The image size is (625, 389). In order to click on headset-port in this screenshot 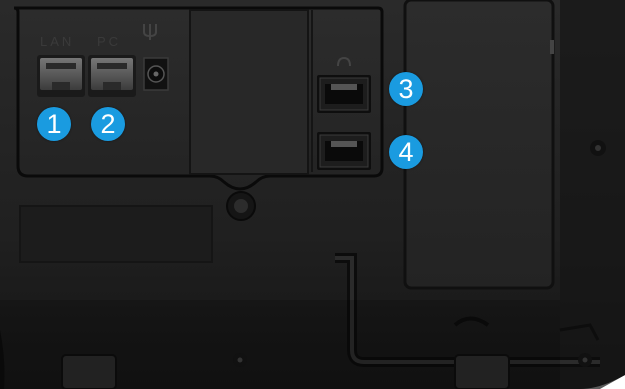, I will do `click(344, 94)`.